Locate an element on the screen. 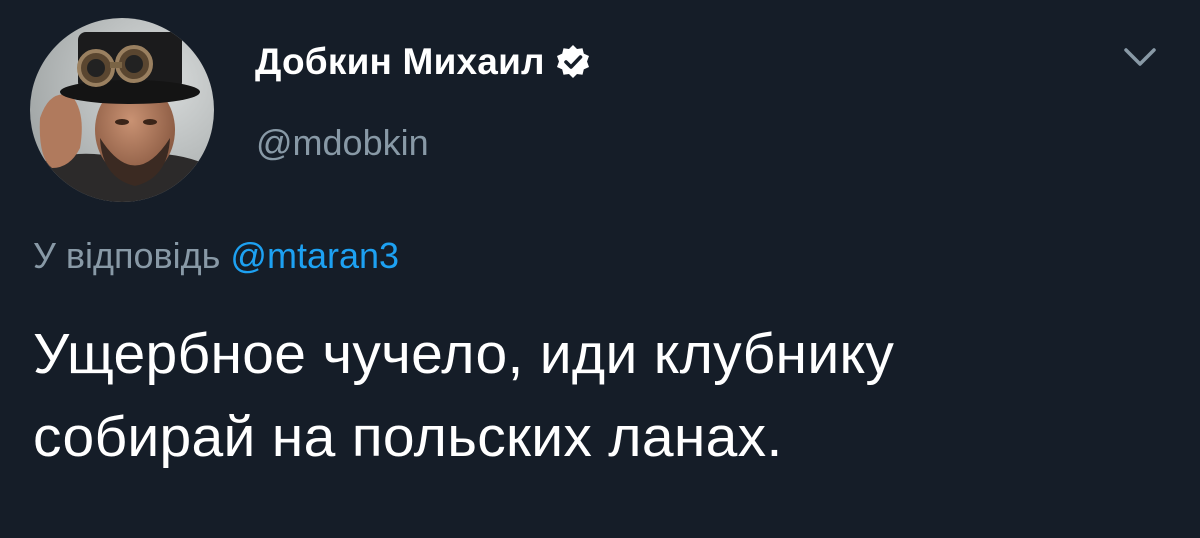 Image resolution: width=1200 pixels, height=538 pixels. user-name-row: Добкин Михаил is located at coordinates (423, 62).